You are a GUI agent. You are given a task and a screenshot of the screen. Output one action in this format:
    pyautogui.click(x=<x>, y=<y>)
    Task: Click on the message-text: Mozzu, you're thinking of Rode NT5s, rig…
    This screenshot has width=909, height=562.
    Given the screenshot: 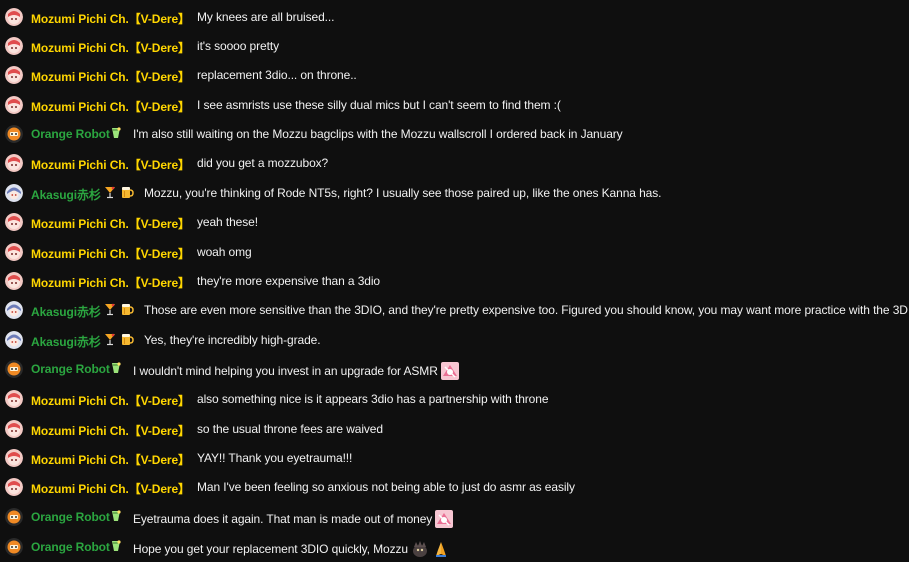 What is the action you would take?
    pyautogui.click(x=402, y=193)
    